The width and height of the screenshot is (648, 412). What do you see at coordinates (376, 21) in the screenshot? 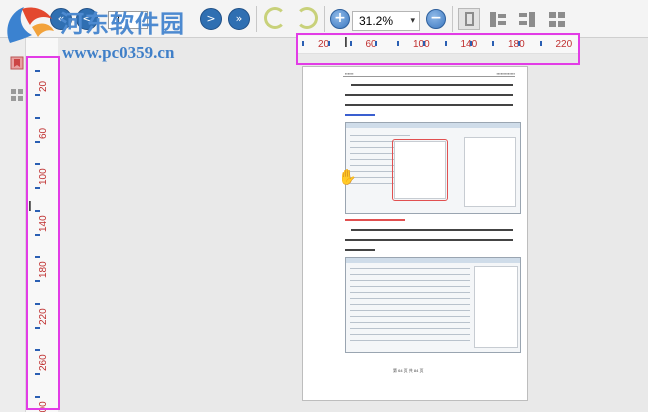
I see `zoom-value: 31.2%` at bounding box center [376, 21].